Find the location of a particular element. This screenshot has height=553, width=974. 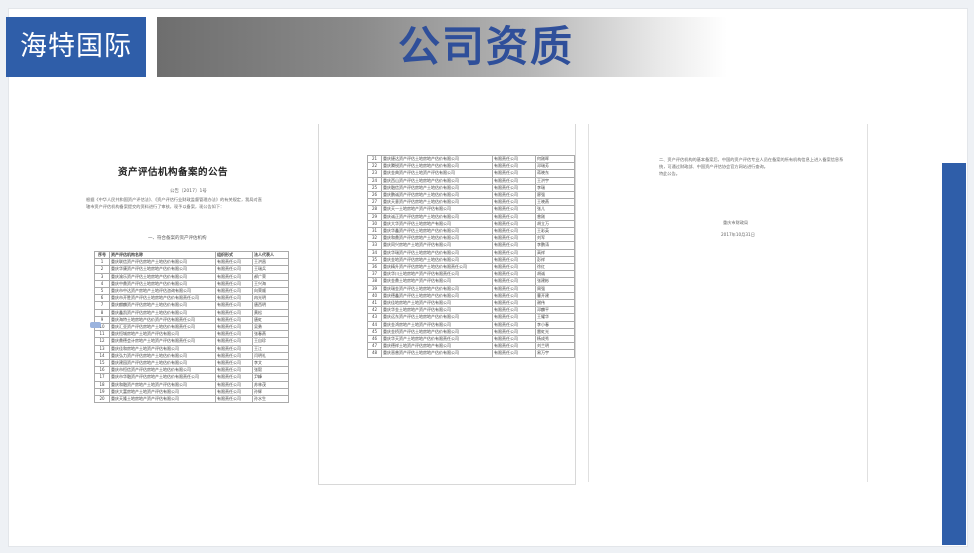

table-cell: 12 is located at coordinates (102, 341).